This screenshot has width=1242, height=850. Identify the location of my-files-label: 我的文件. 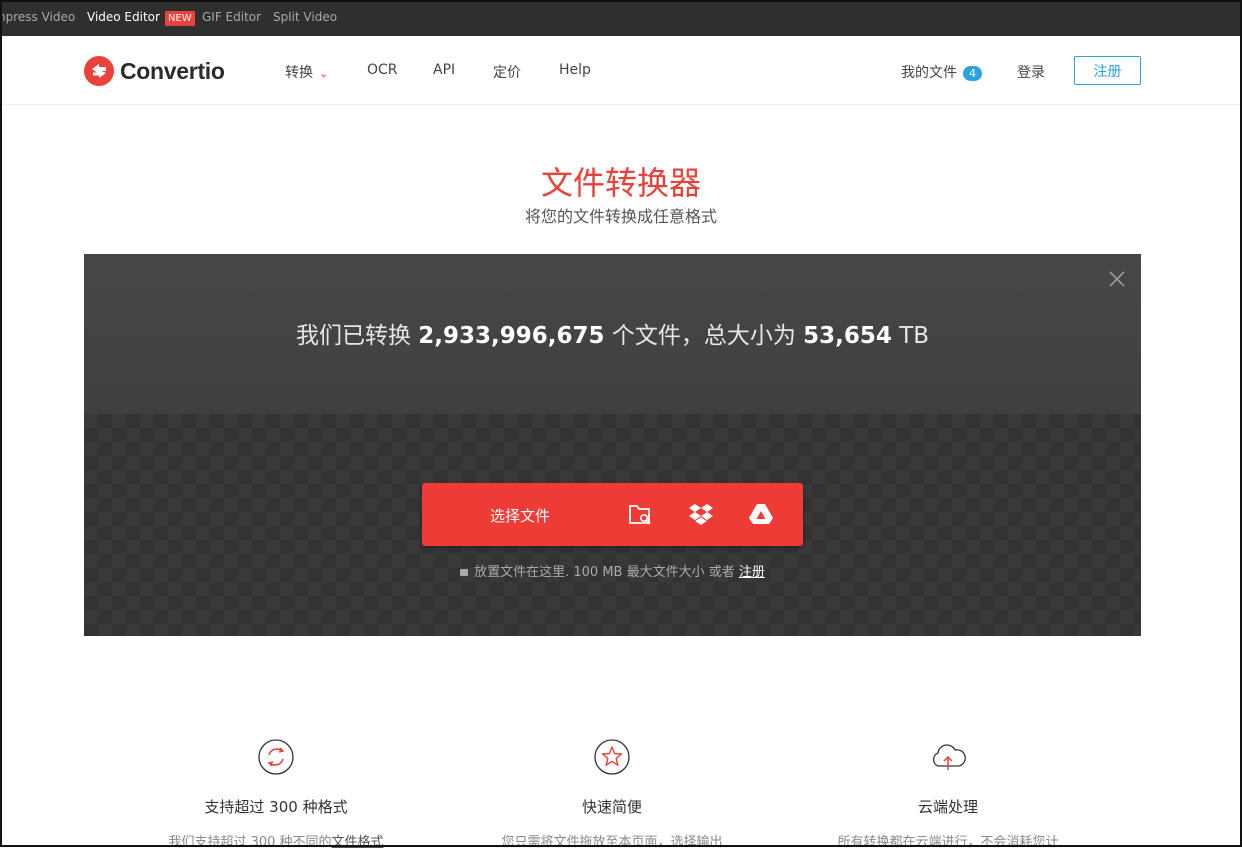
(929, 73).